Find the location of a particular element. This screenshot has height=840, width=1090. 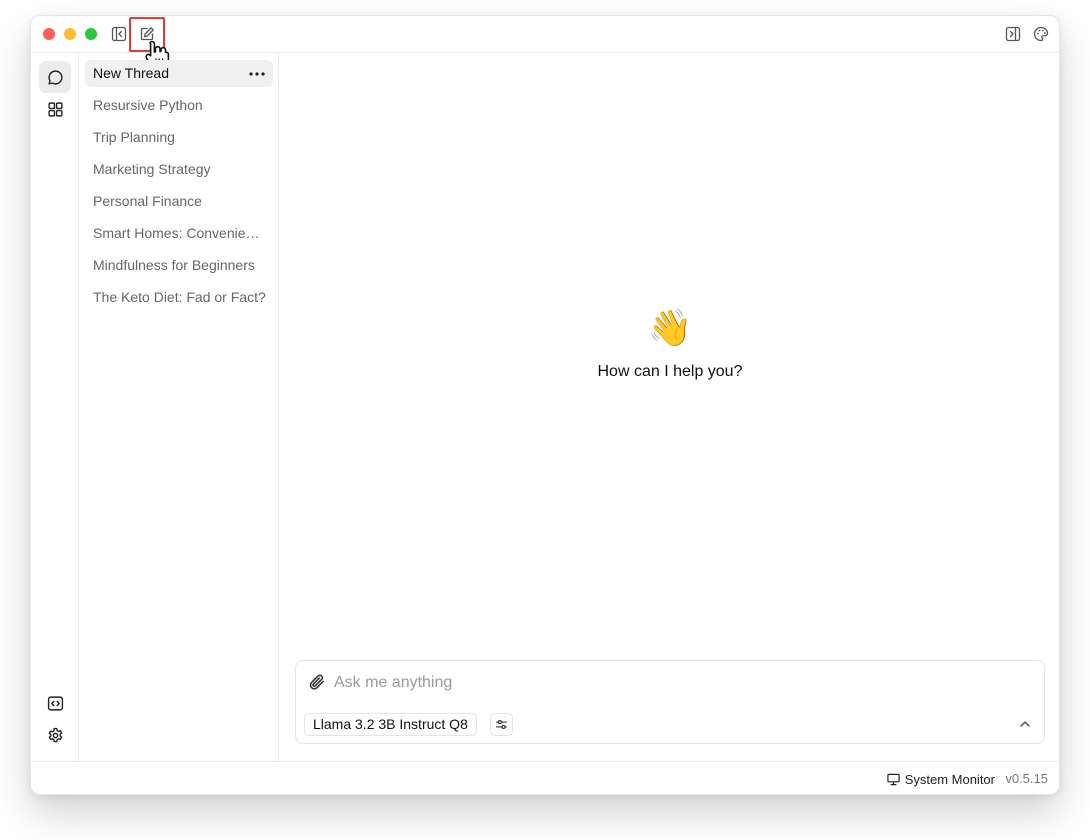

sliders-icon is located at coordinates (501, 724).